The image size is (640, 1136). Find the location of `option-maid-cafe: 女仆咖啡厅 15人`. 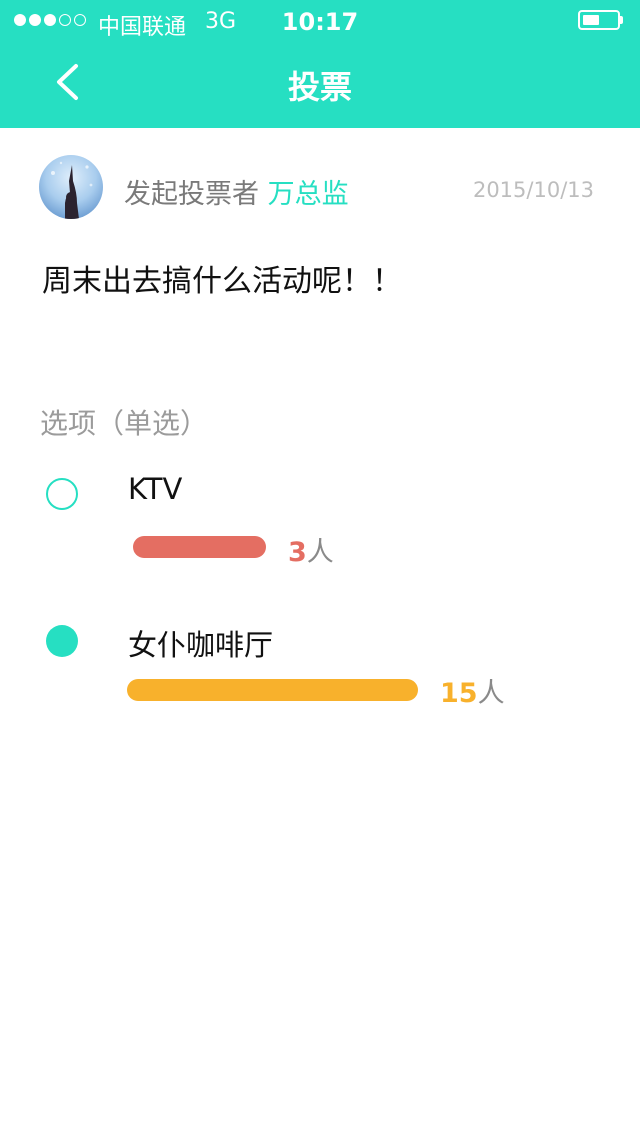

option-maid-cafe: 女仆咖啡厅 15人 is located at coordinates (320, 680).